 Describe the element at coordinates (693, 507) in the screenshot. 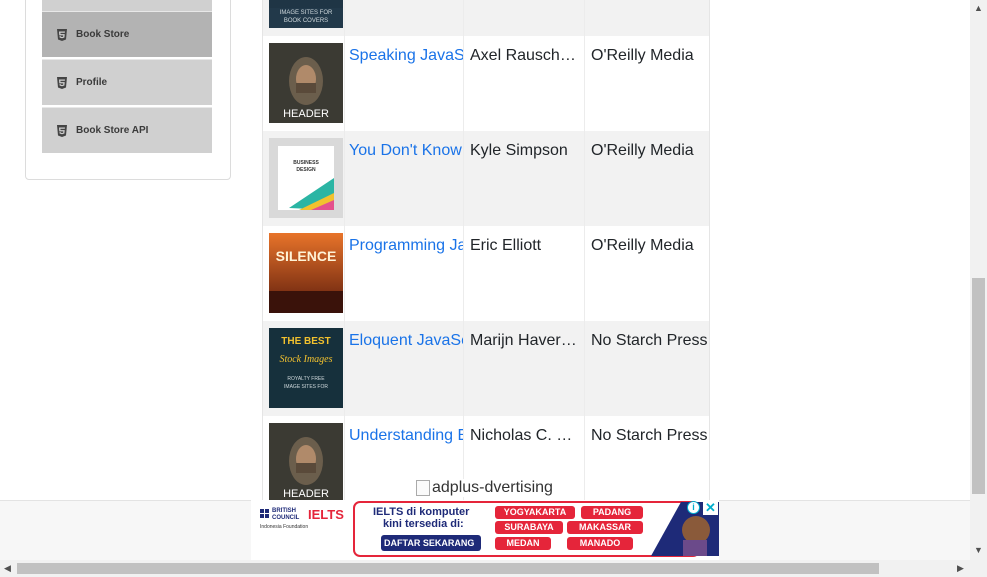

I see `ad-info-icon: i` at that location.